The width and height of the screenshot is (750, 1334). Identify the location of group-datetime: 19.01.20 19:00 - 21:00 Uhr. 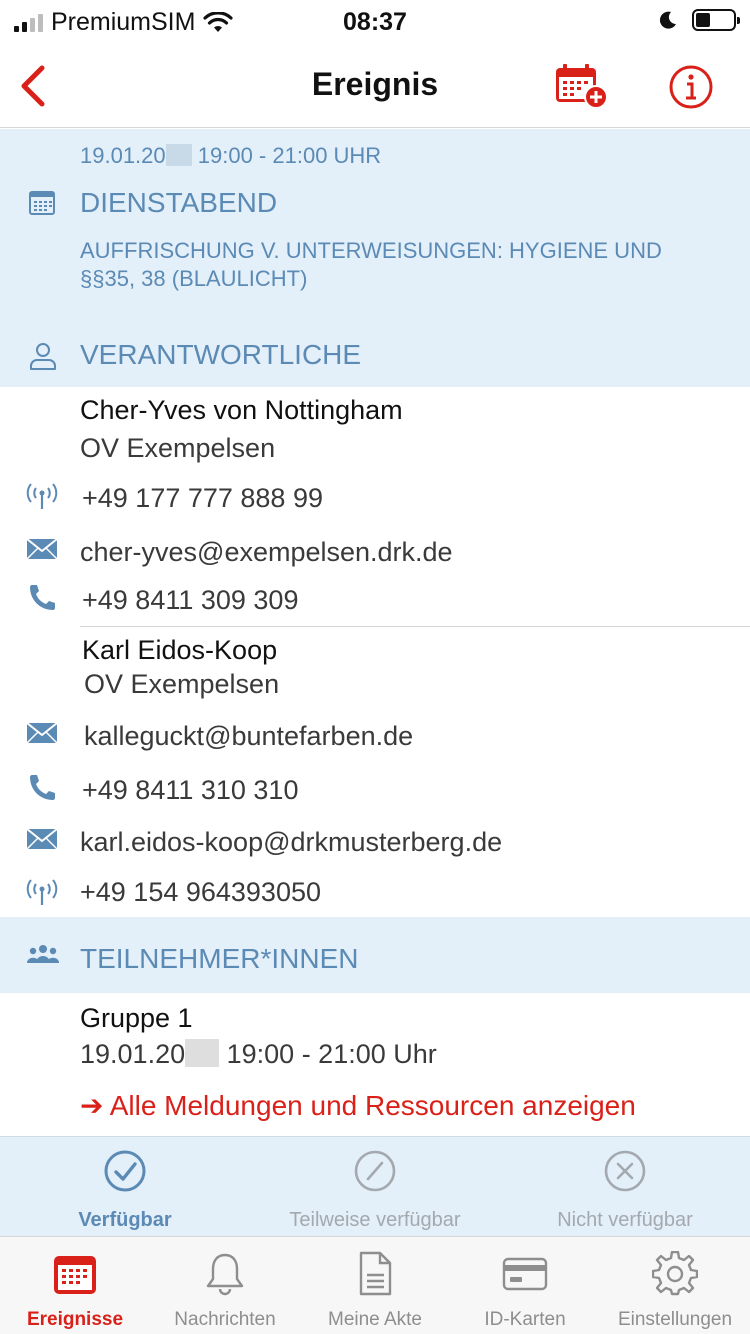
(258, 1054).